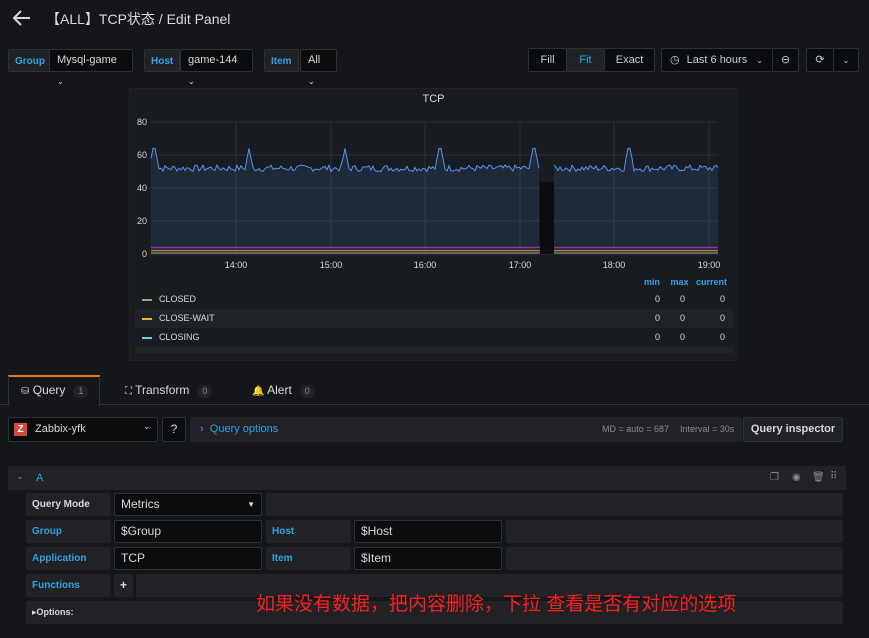  I want to click on x-tick-label: 19:00, so click(709, 265).